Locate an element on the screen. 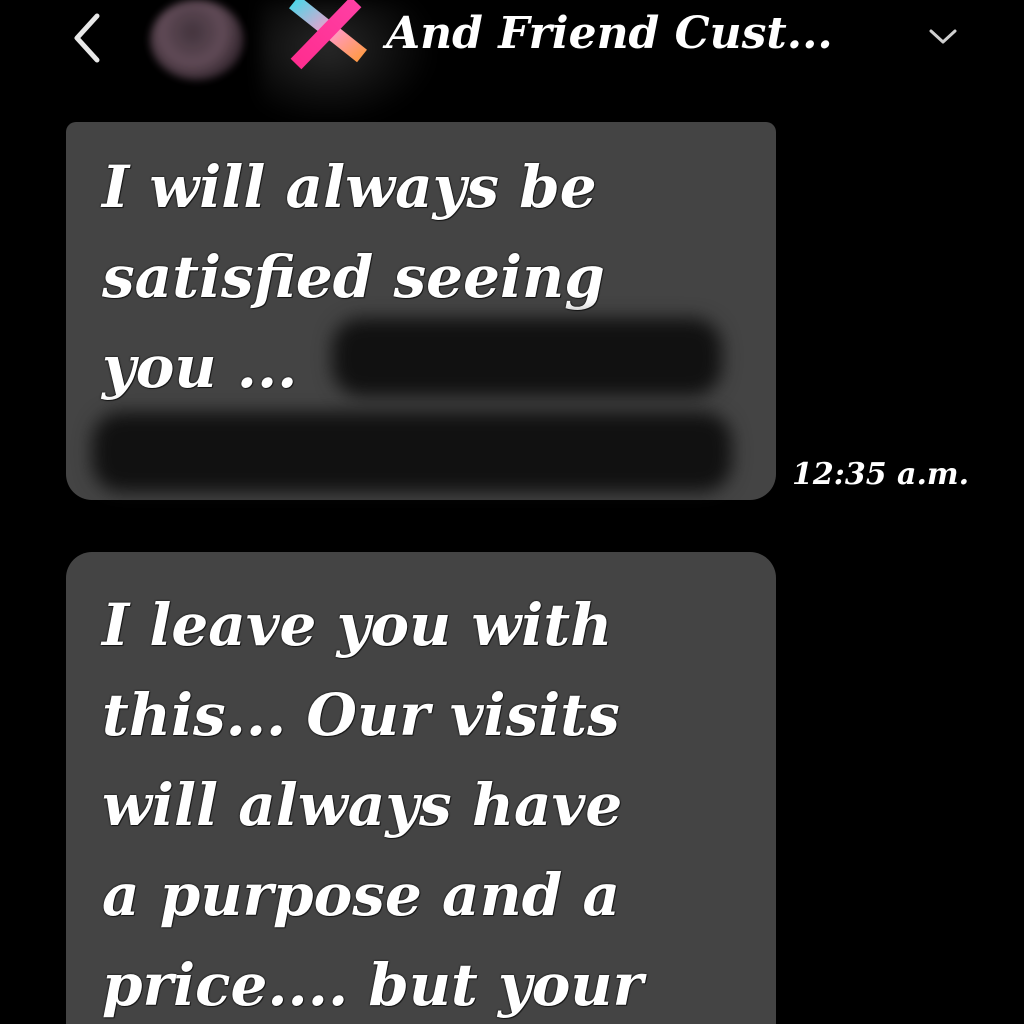 The height and width of the screenshot is (1024, 1024). chat-options-button is located at coordinates (943, 37).